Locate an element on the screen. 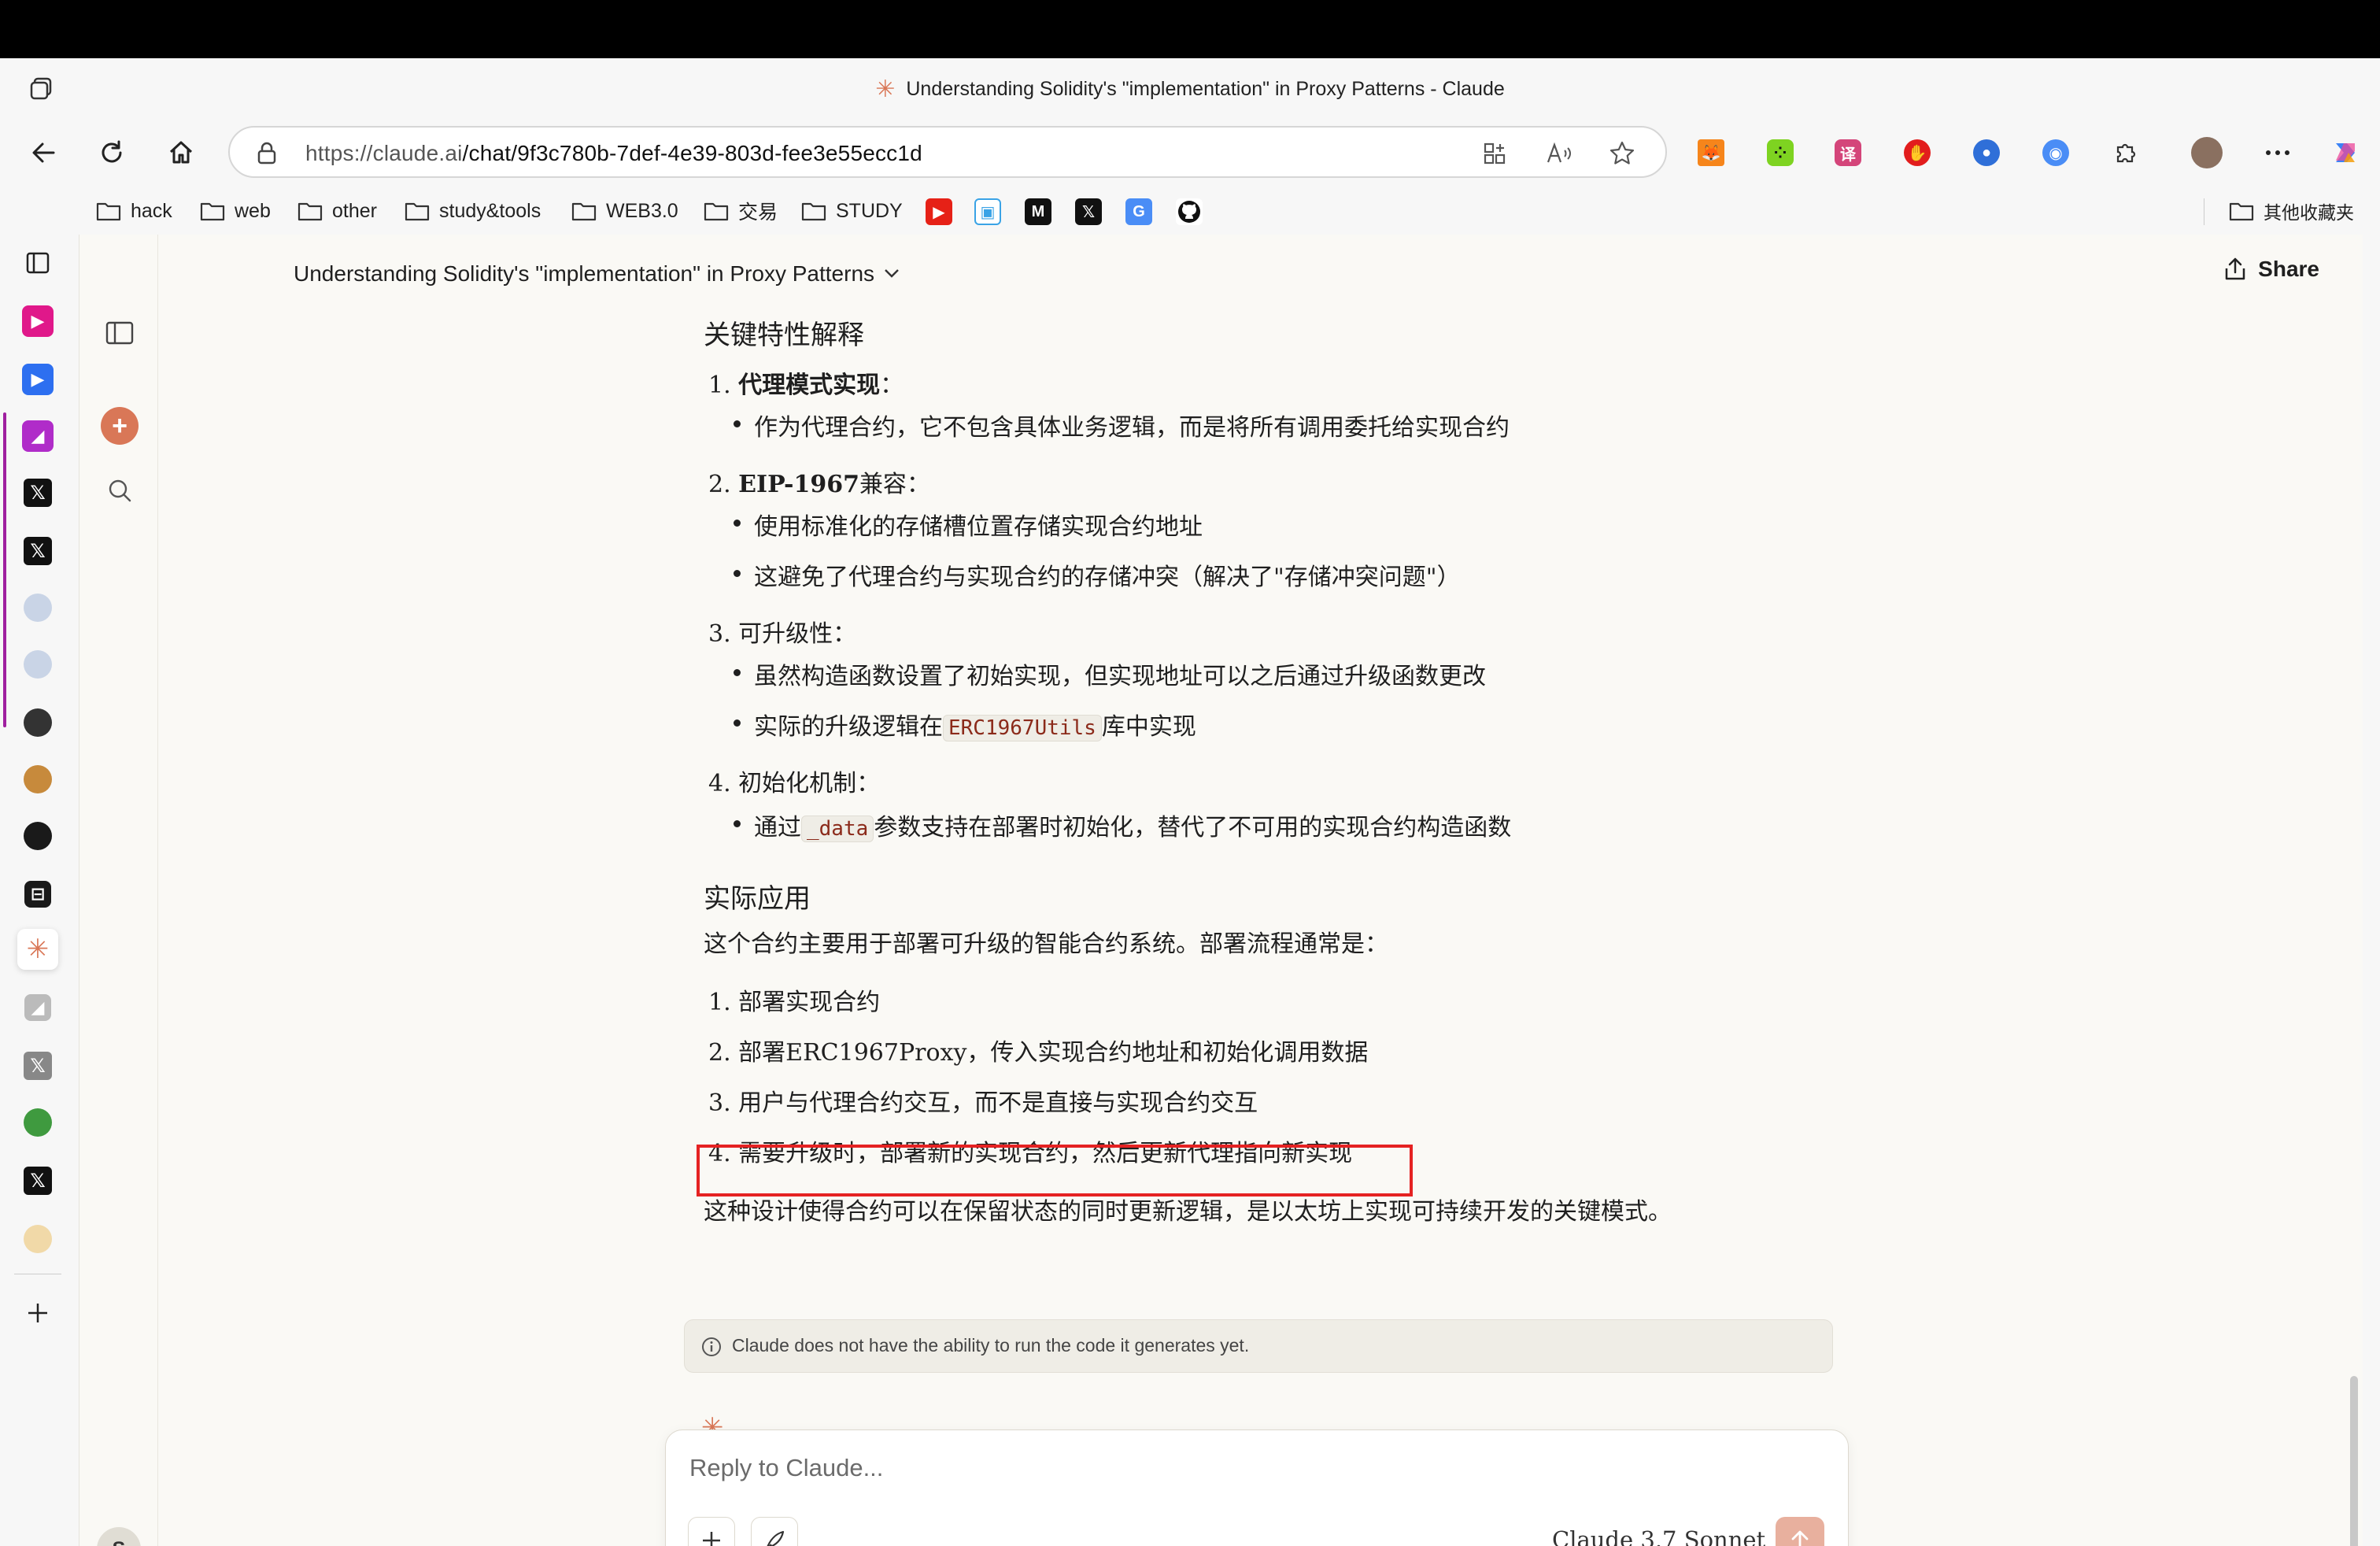 The width and height of the screenshot is (2380, 1546). claude-sidebar-rail: + S is located at coordinates (118, 891).